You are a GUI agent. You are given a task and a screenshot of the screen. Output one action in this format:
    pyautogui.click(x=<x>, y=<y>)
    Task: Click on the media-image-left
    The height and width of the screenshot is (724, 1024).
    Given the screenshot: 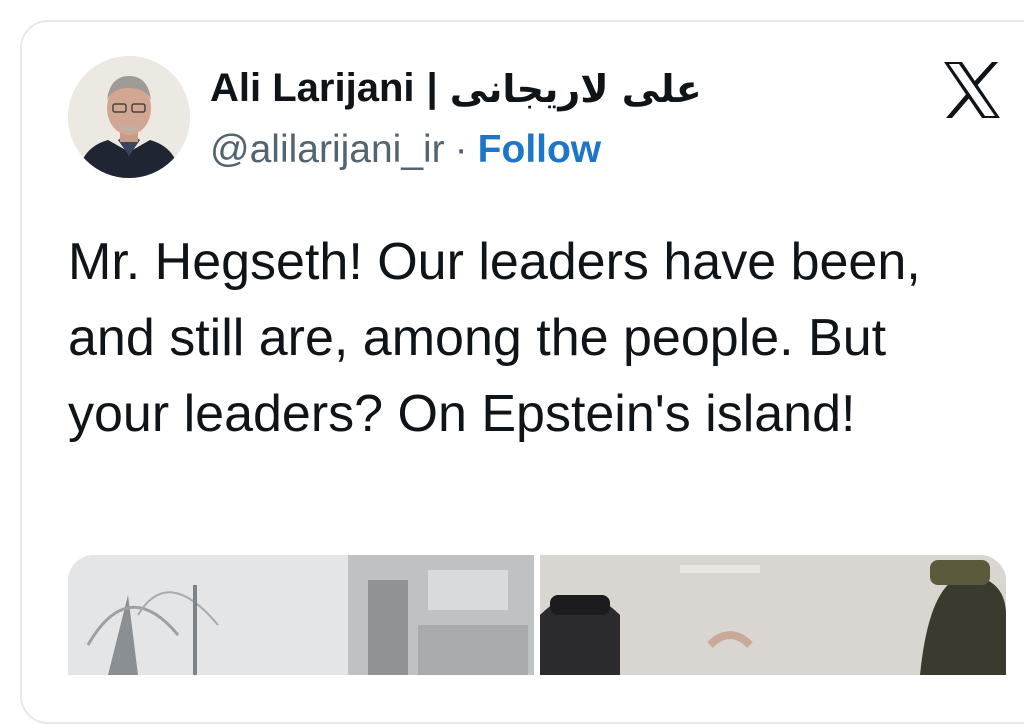 What is the action you would take?
    pyautogui.click(x=301, y=615)
    